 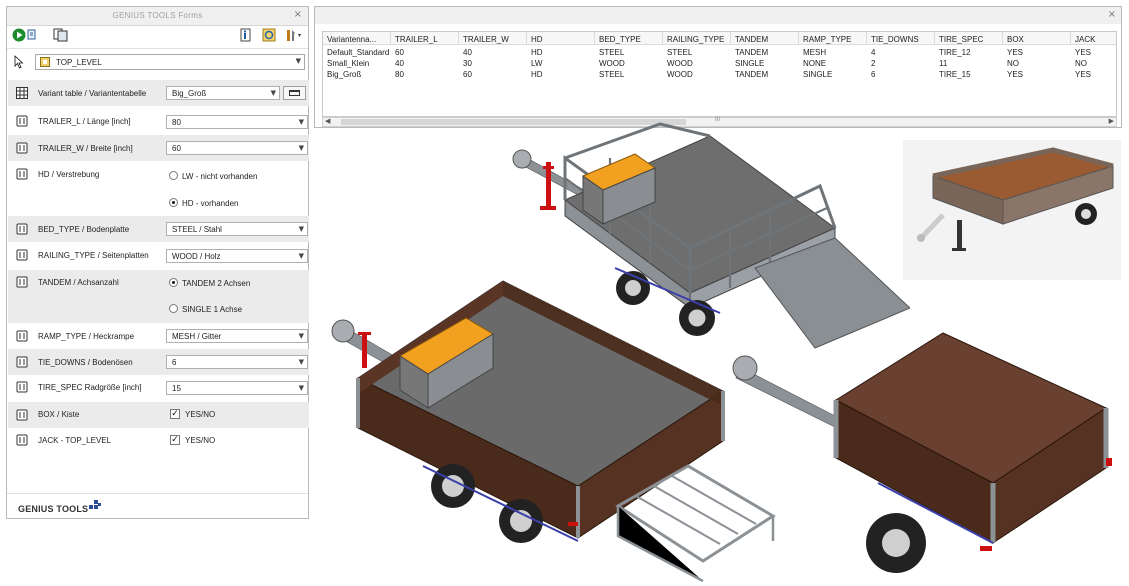 What do you see at coordinates (212, 309) in the screenshot?
I see `radio-label: SINGLE 1 Achse` at bounding box center [212, 309].